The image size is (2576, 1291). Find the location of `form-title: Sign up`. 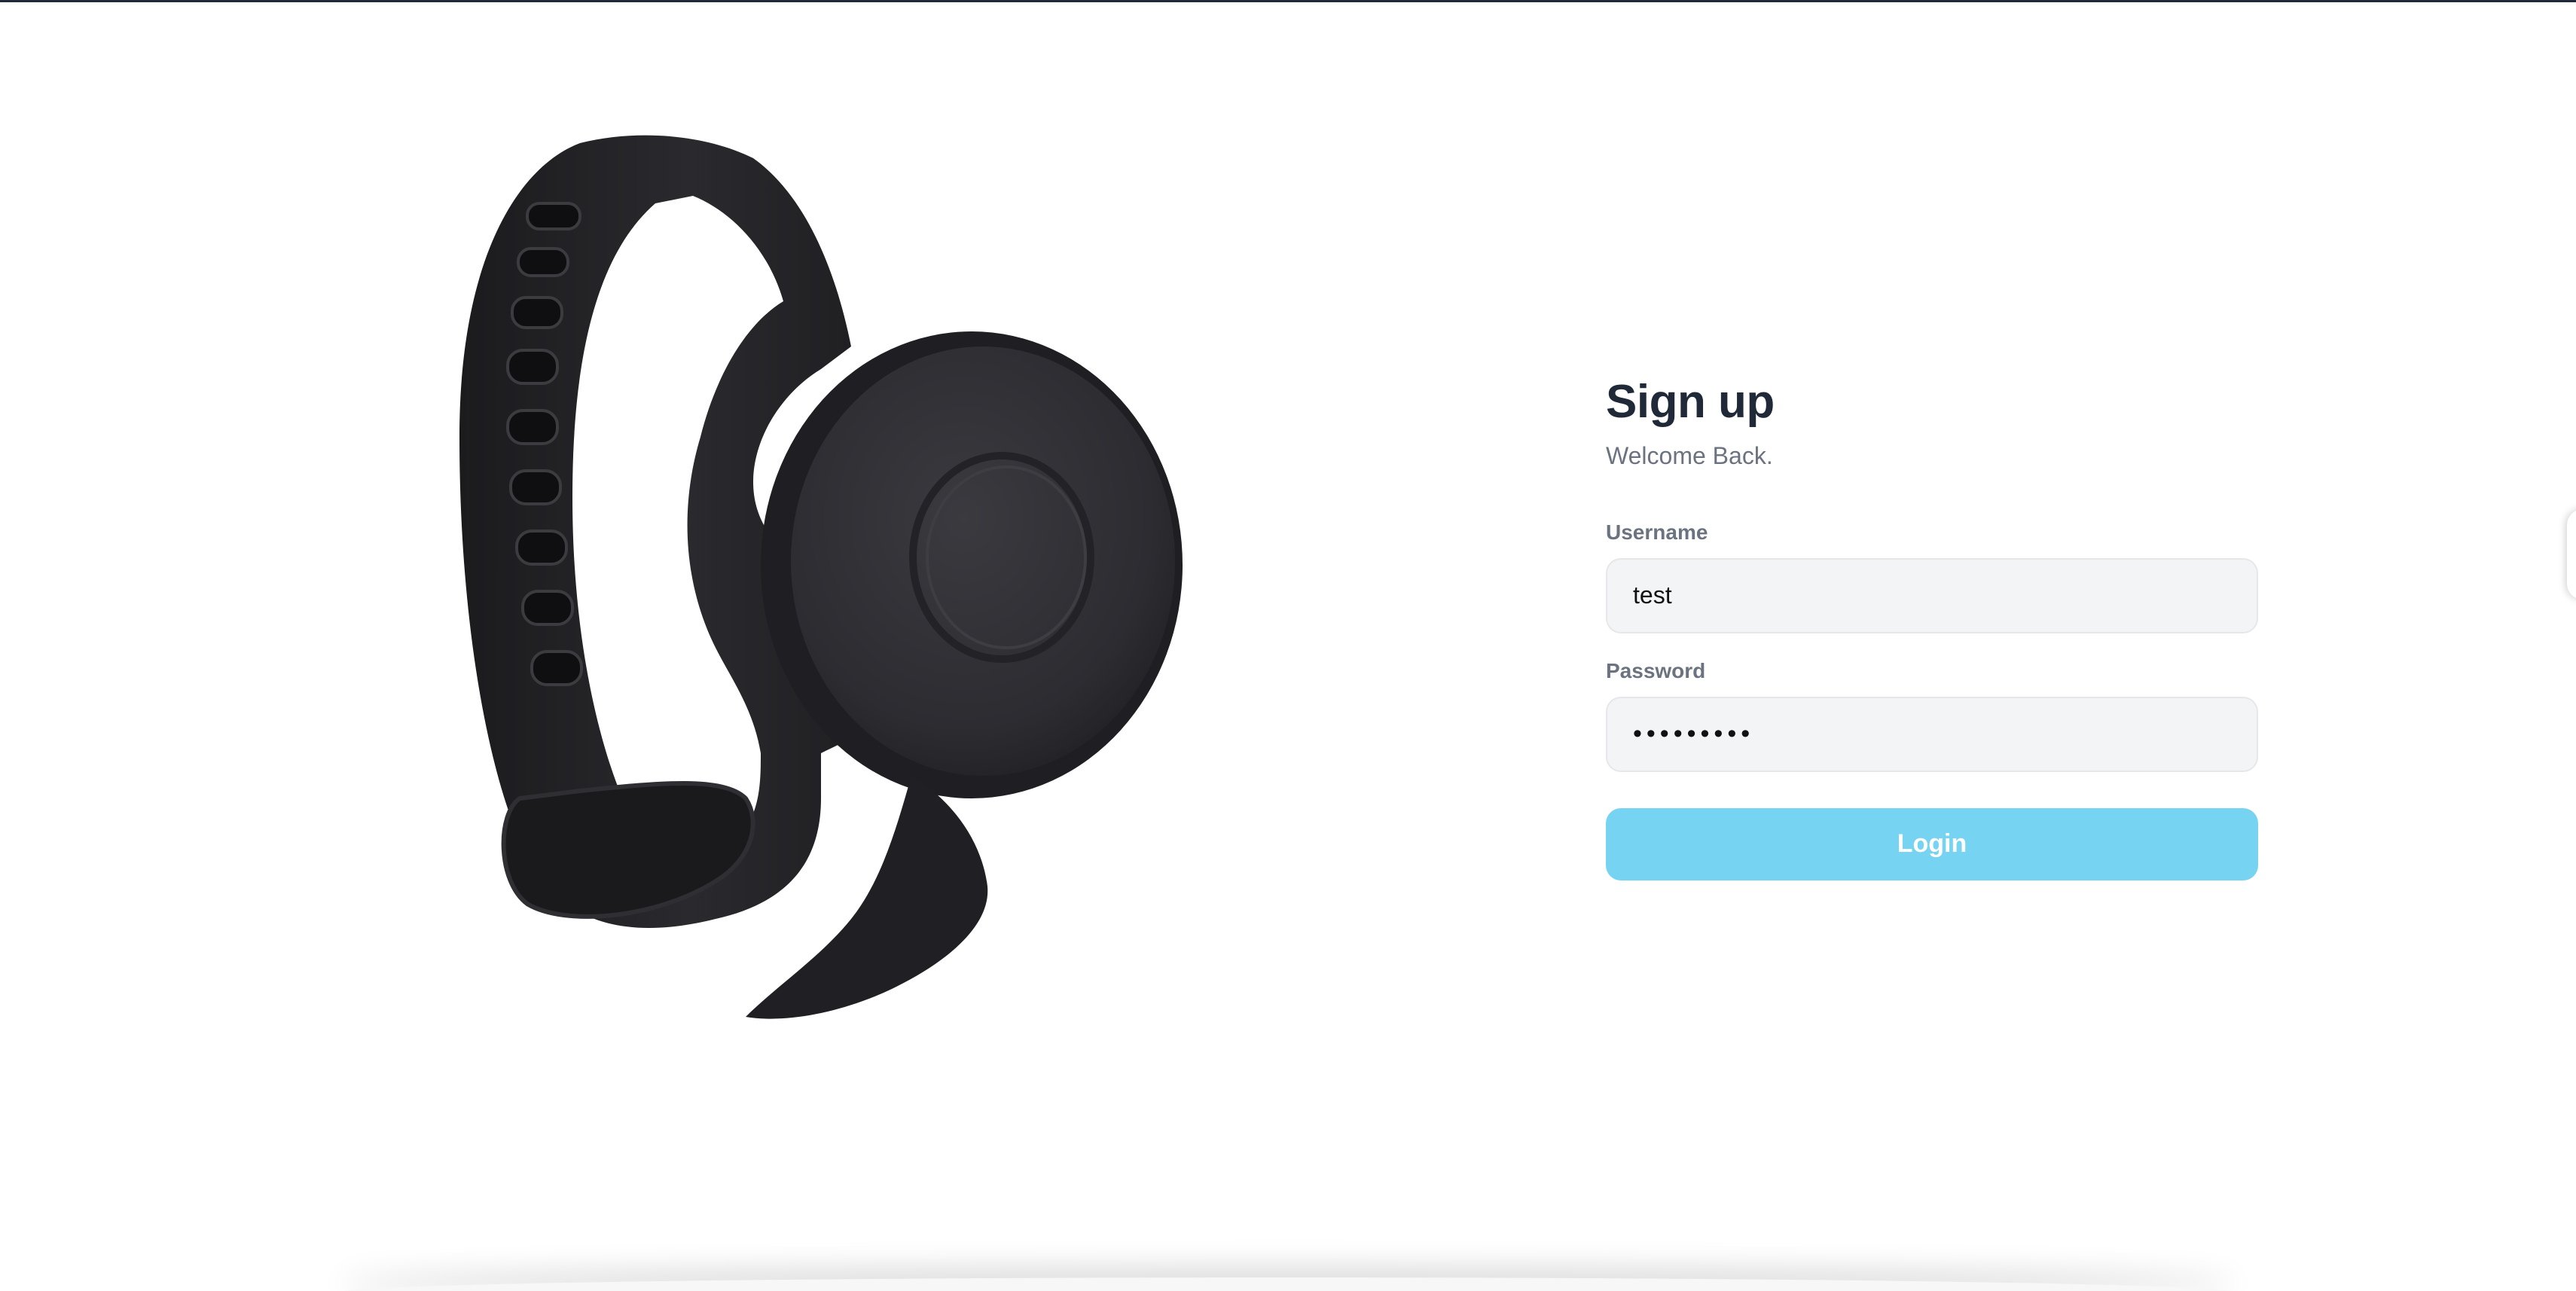

form-title: Sign up is located at coordinates (1690, 402).